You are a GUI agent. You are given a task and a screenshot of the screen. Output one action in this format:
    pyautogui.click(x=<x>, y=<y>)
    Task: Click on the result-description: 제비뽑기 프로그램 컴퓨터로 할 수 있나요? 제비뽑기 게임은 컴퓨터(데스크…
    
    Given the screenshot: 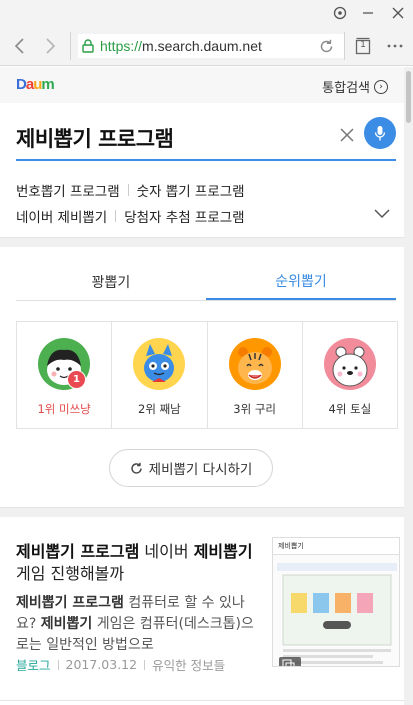 What is the action you would take?
    pyautogui.click(x=135, y=624)
    